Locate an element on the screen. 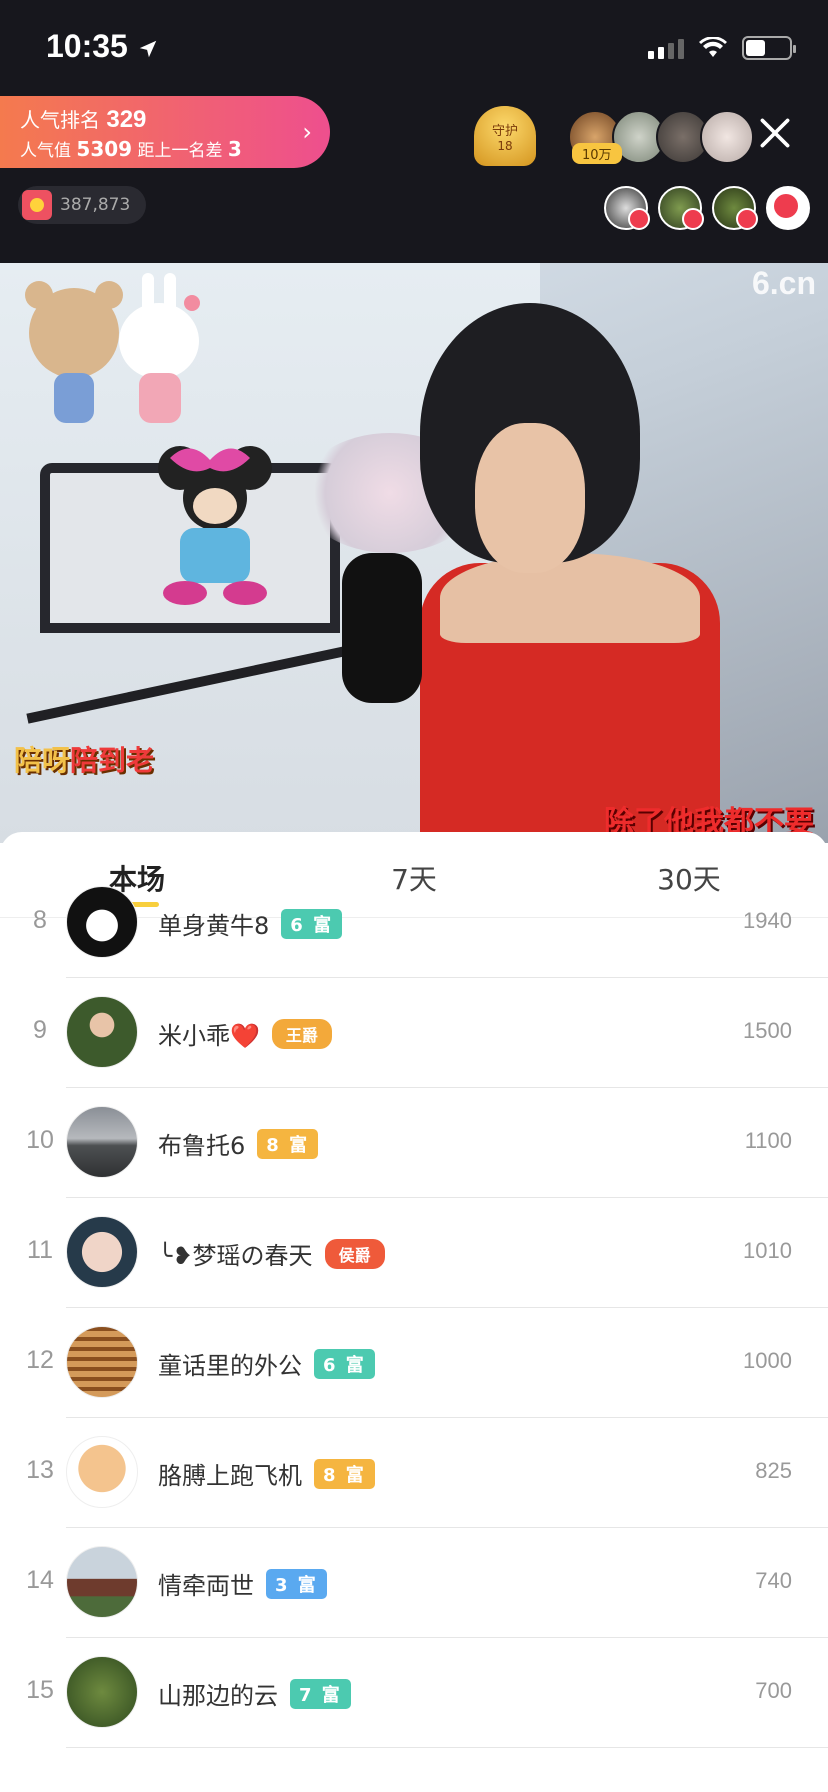 This screenshot has height=1792, width=828. user-name-text: 布鲁托6 is located at coordinates (202, 1146).